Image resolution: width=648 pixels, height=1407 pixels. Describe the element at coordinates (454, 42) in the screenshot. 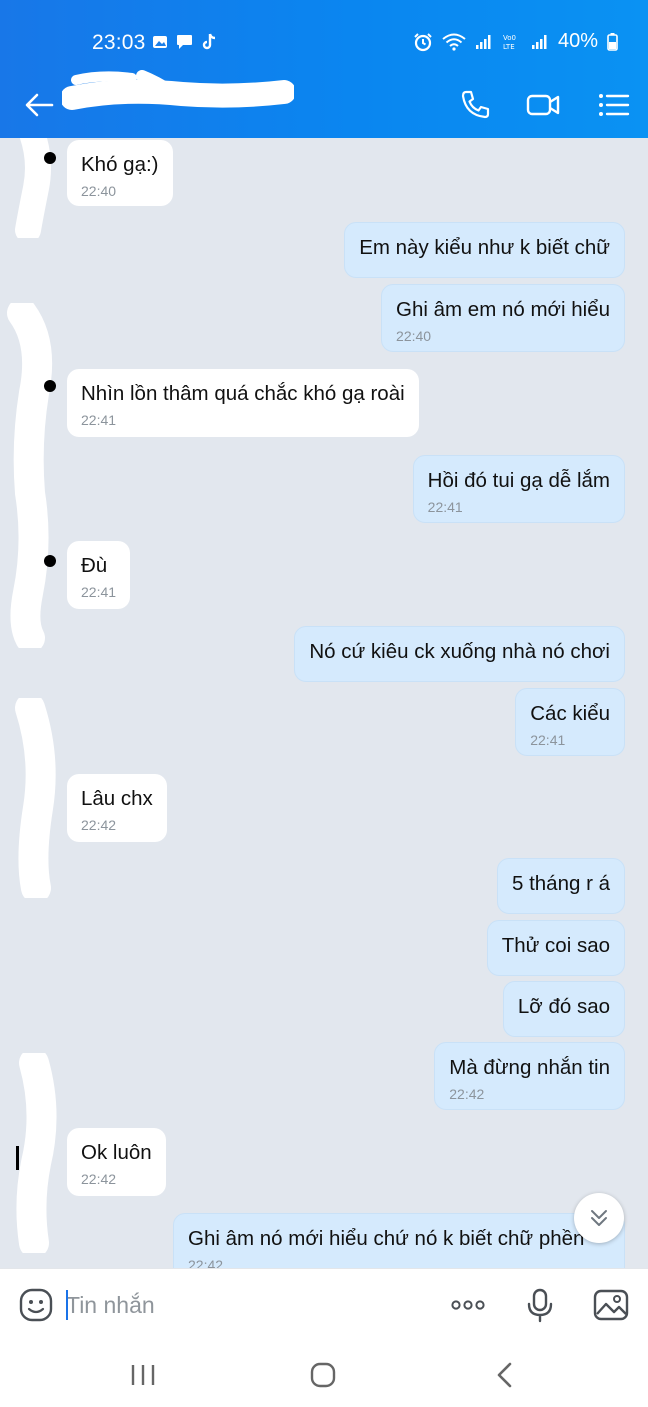

I see `wifi-icon` at that location.